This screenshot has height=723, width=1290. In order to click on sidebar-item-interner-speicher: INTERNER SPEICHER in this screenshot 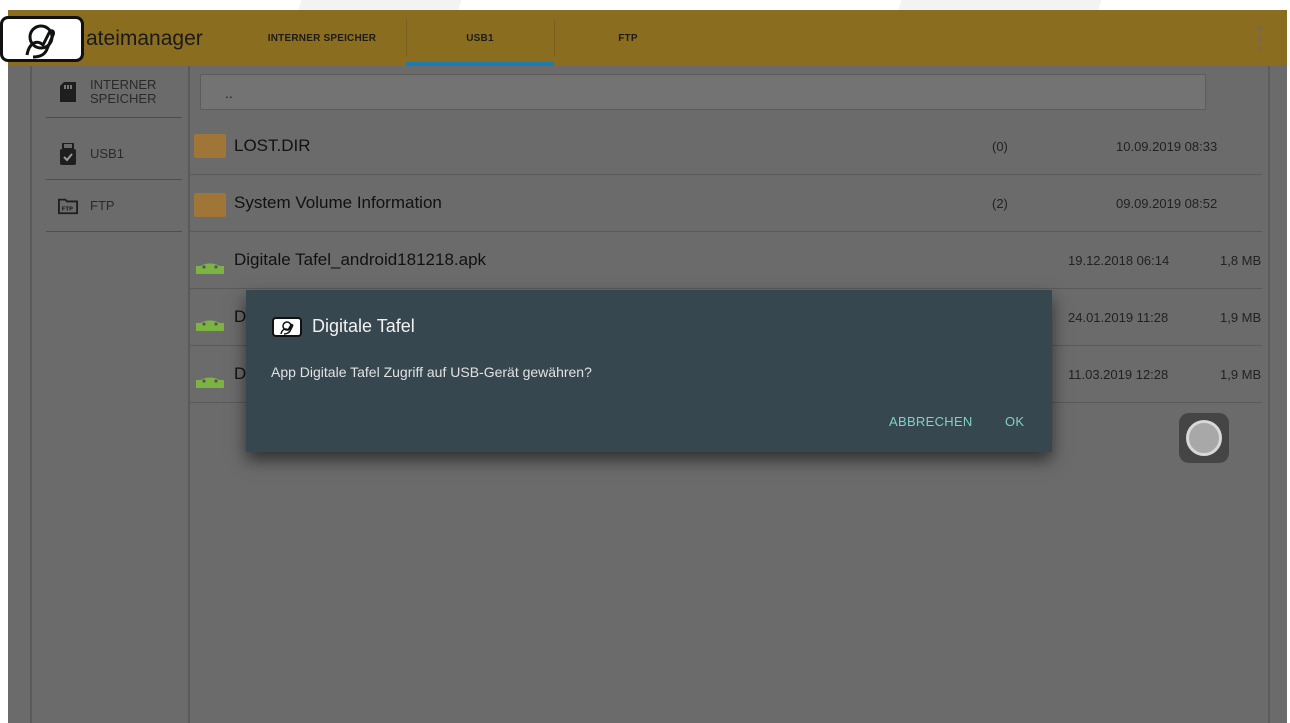, I will do `click(114, 92)`.